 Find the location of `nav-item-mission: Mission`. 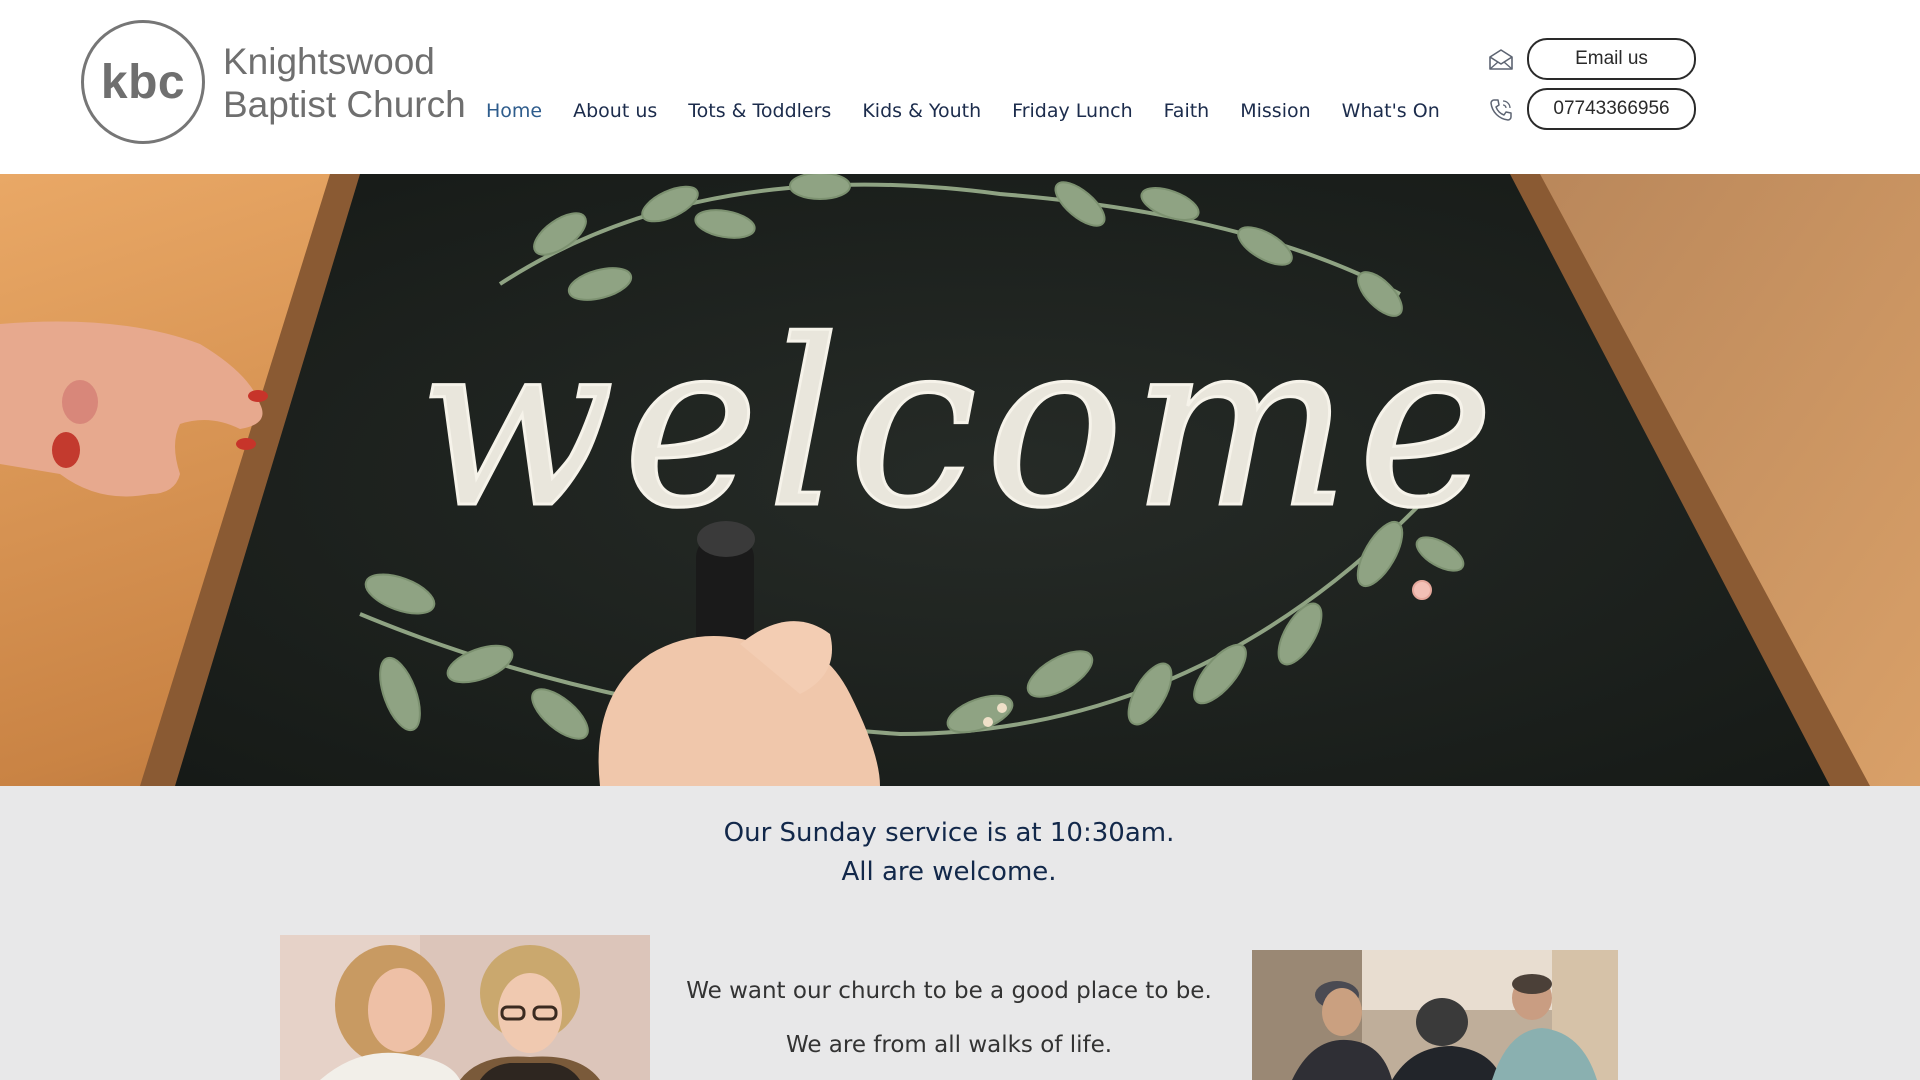

nav-item-mission: Mission is located at coordinates (1275, 111).